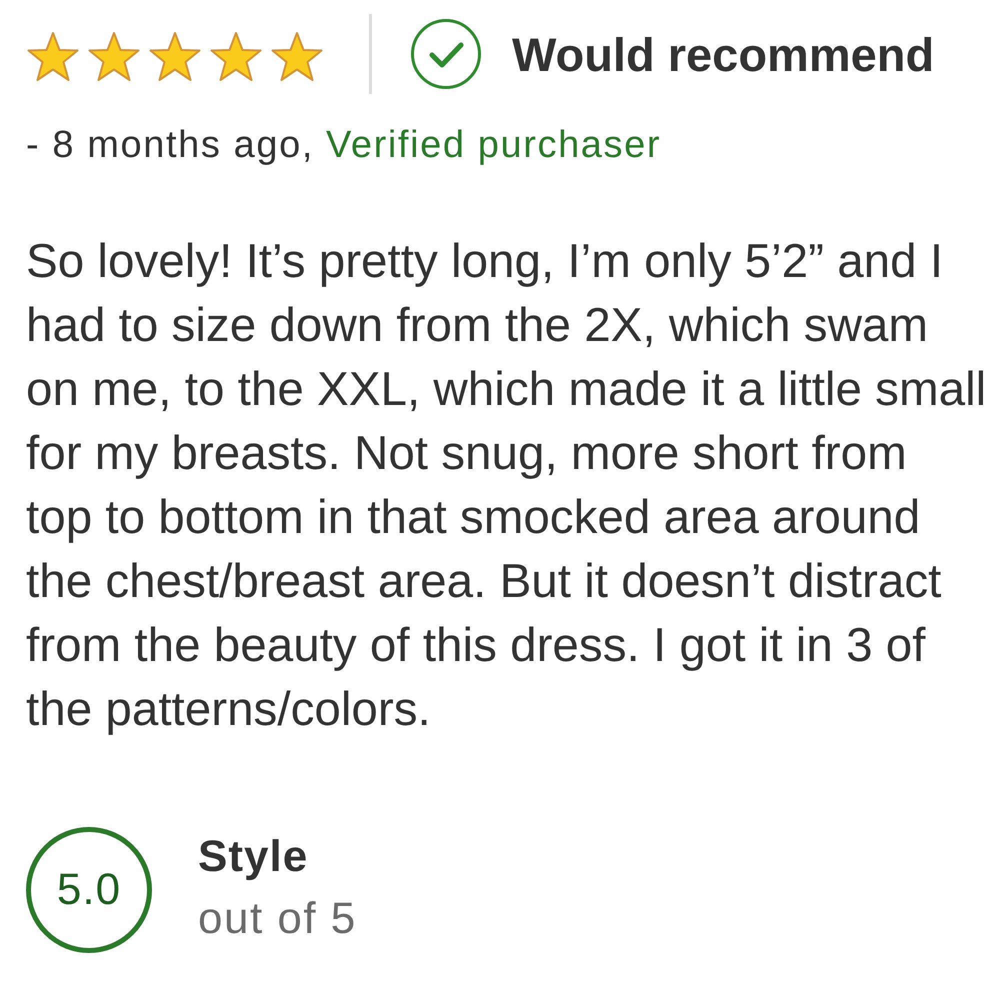  What do you see at coordinates (89, 890) in the screenshot?
I see `score-circle: 5.0` at bounding box center [89, 890].